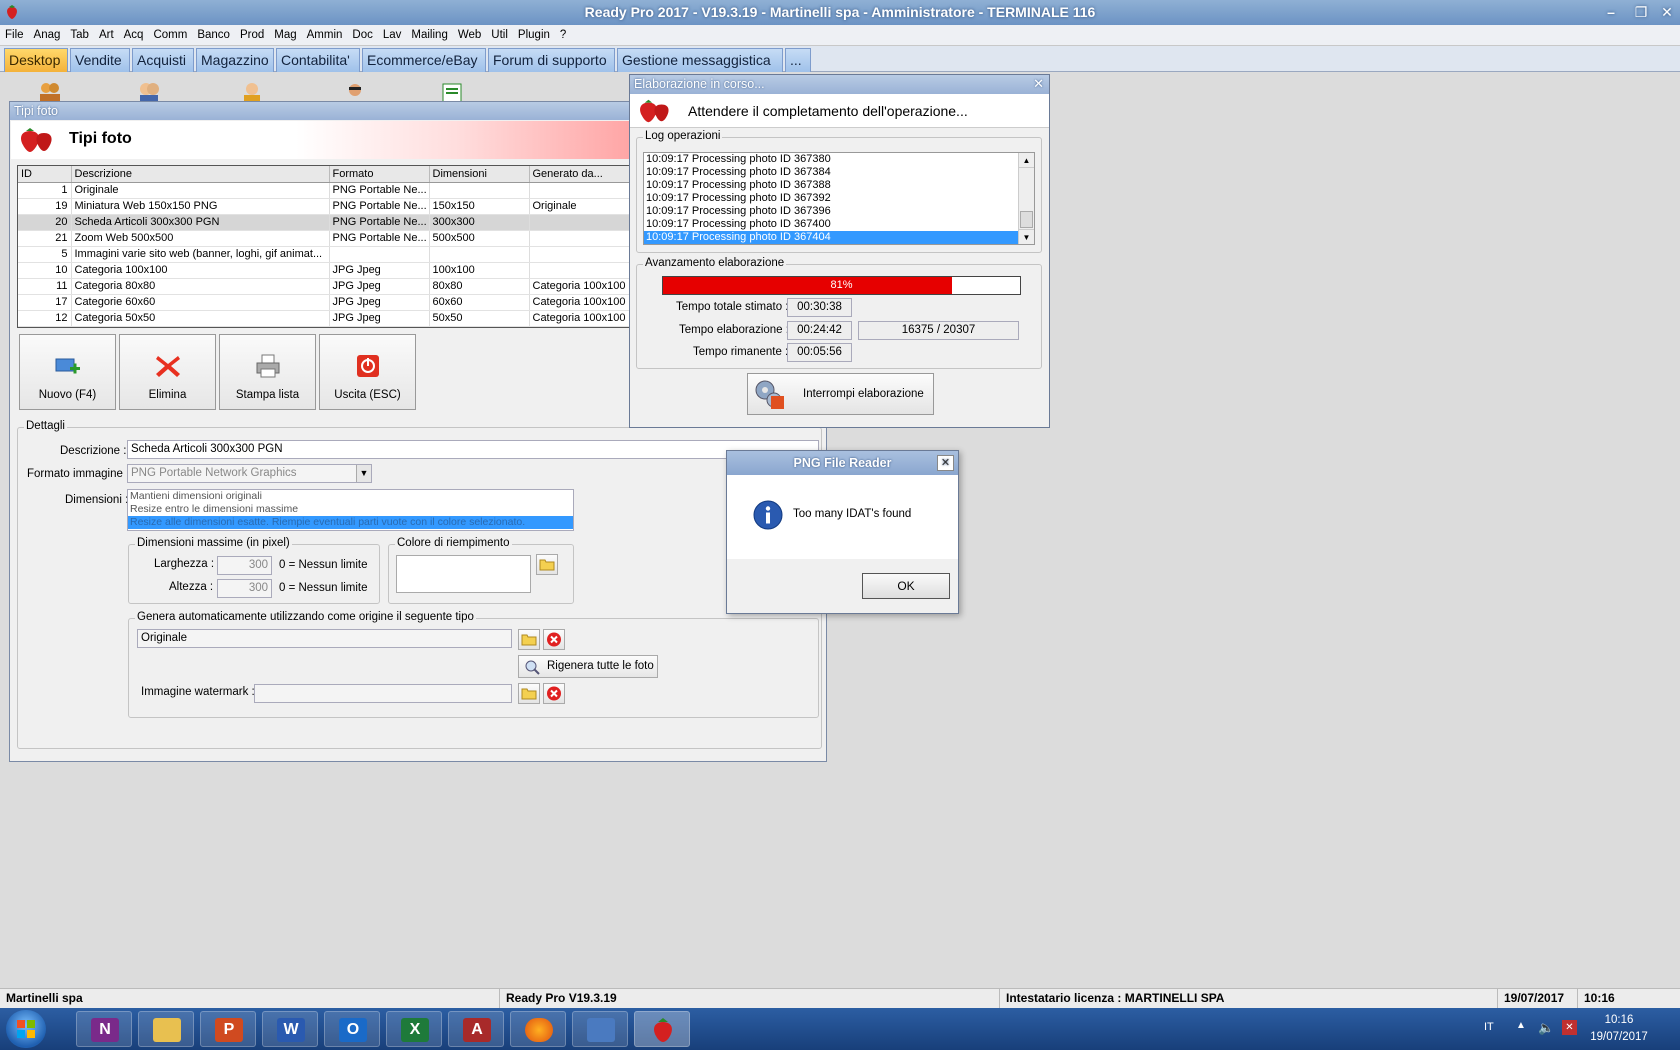 Image resolution: width=1680 pixels, height=1050 pixels. Describe the element at coordinates (244, 565) in the screenshot. I see `larghezza-input: 300` at that location.